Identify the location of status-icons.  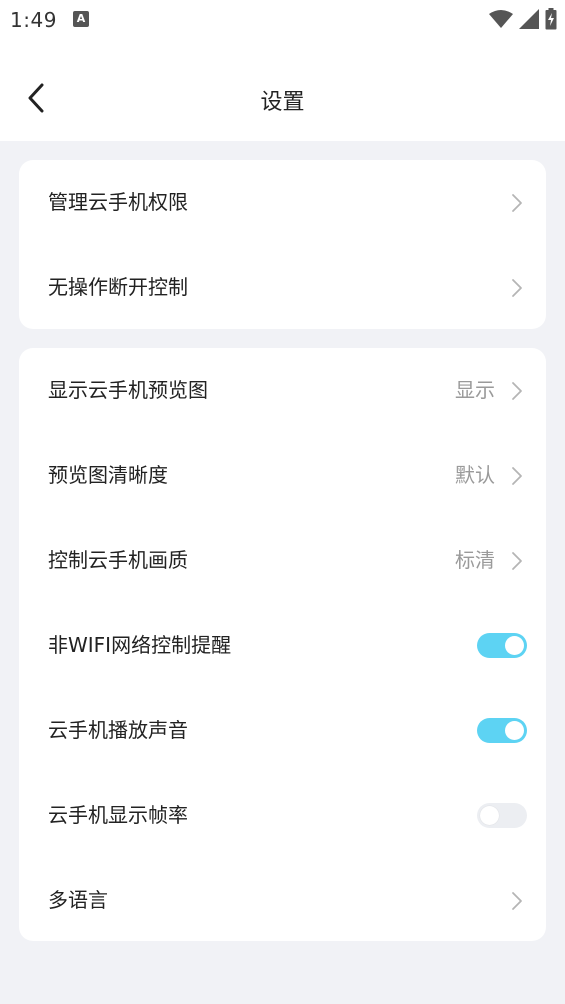
(523, 19).